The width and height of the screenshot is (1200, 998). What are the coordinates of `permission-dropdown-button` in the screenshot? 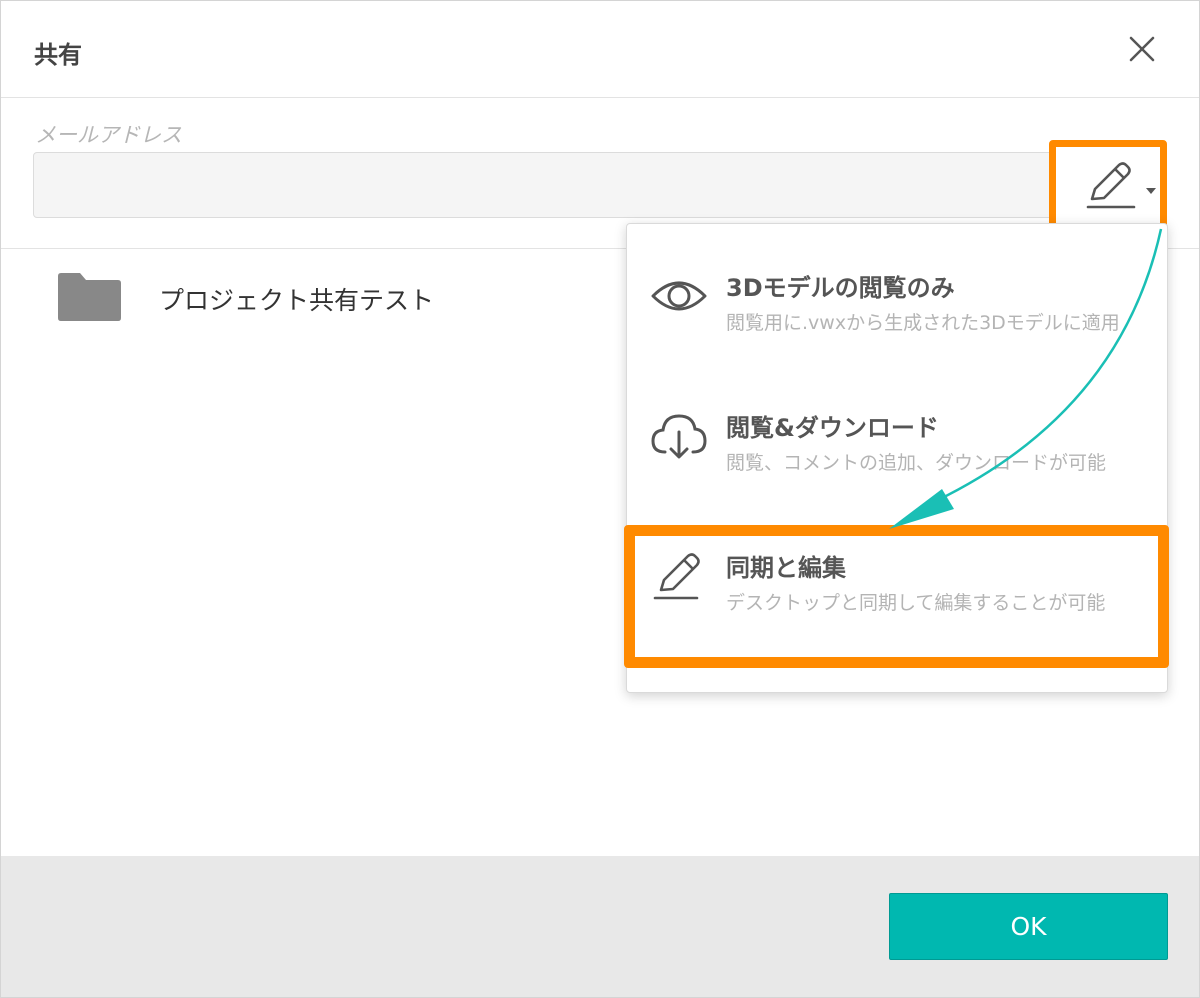 It's located at (1108, 186).